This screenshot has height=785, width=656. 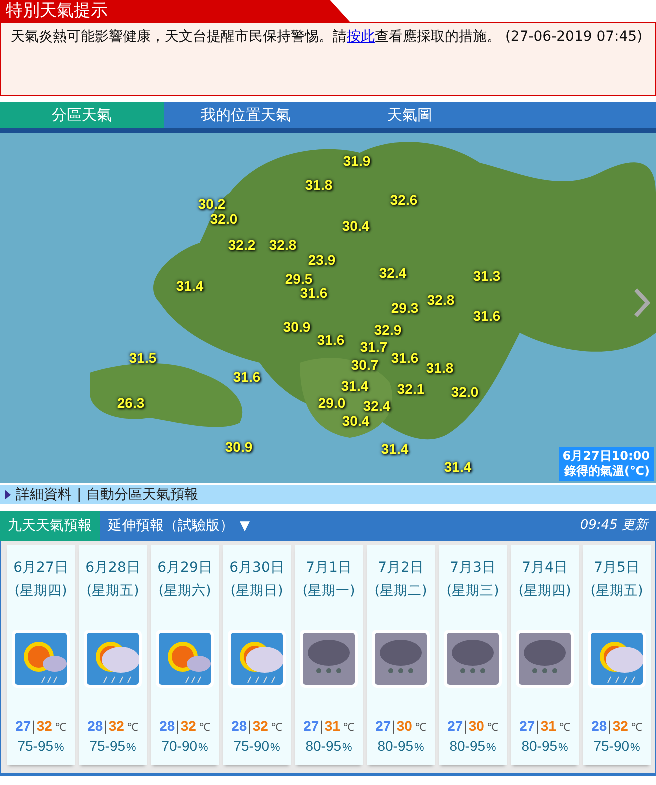 I want to click on forecast-weekday: (星期二), so click(x=401, y=591).